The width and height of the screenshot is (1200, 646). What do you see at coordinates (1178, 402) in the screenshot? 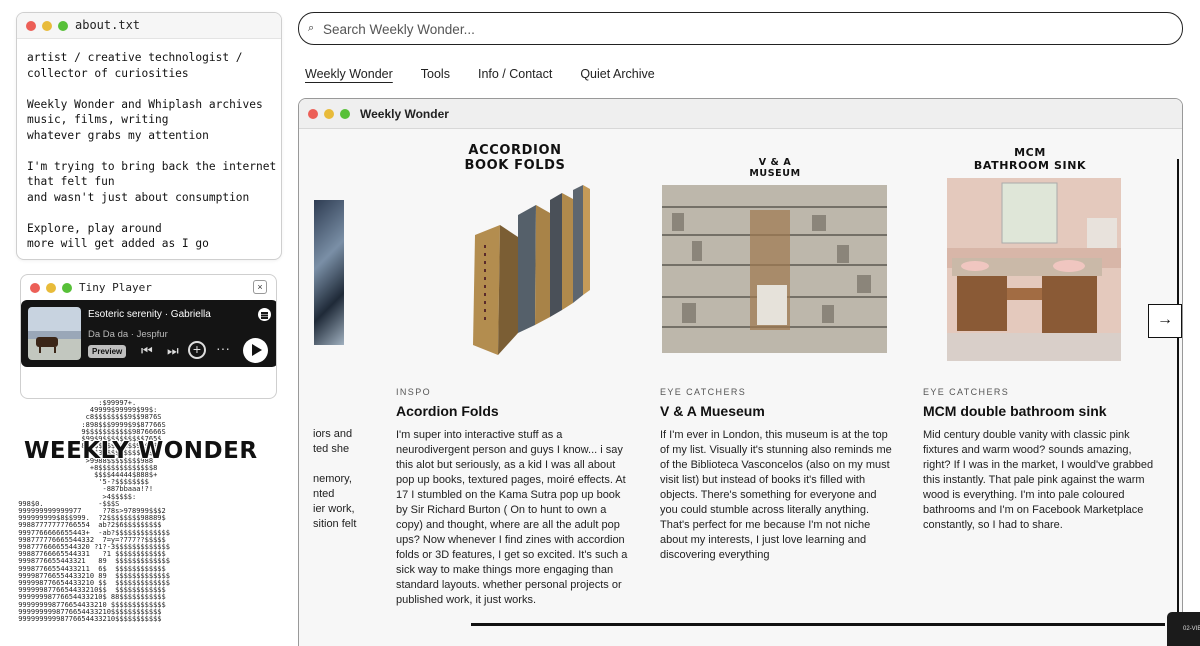
I see `vertical-scroll-rail` at bounding box center [1178, 402].